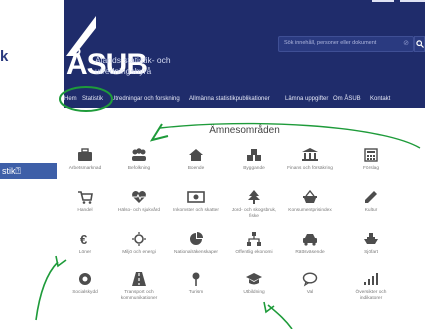 Image resolution: width=425 pixels, height=329 pixels. I want to click on sun-icon, so click(139, 239).